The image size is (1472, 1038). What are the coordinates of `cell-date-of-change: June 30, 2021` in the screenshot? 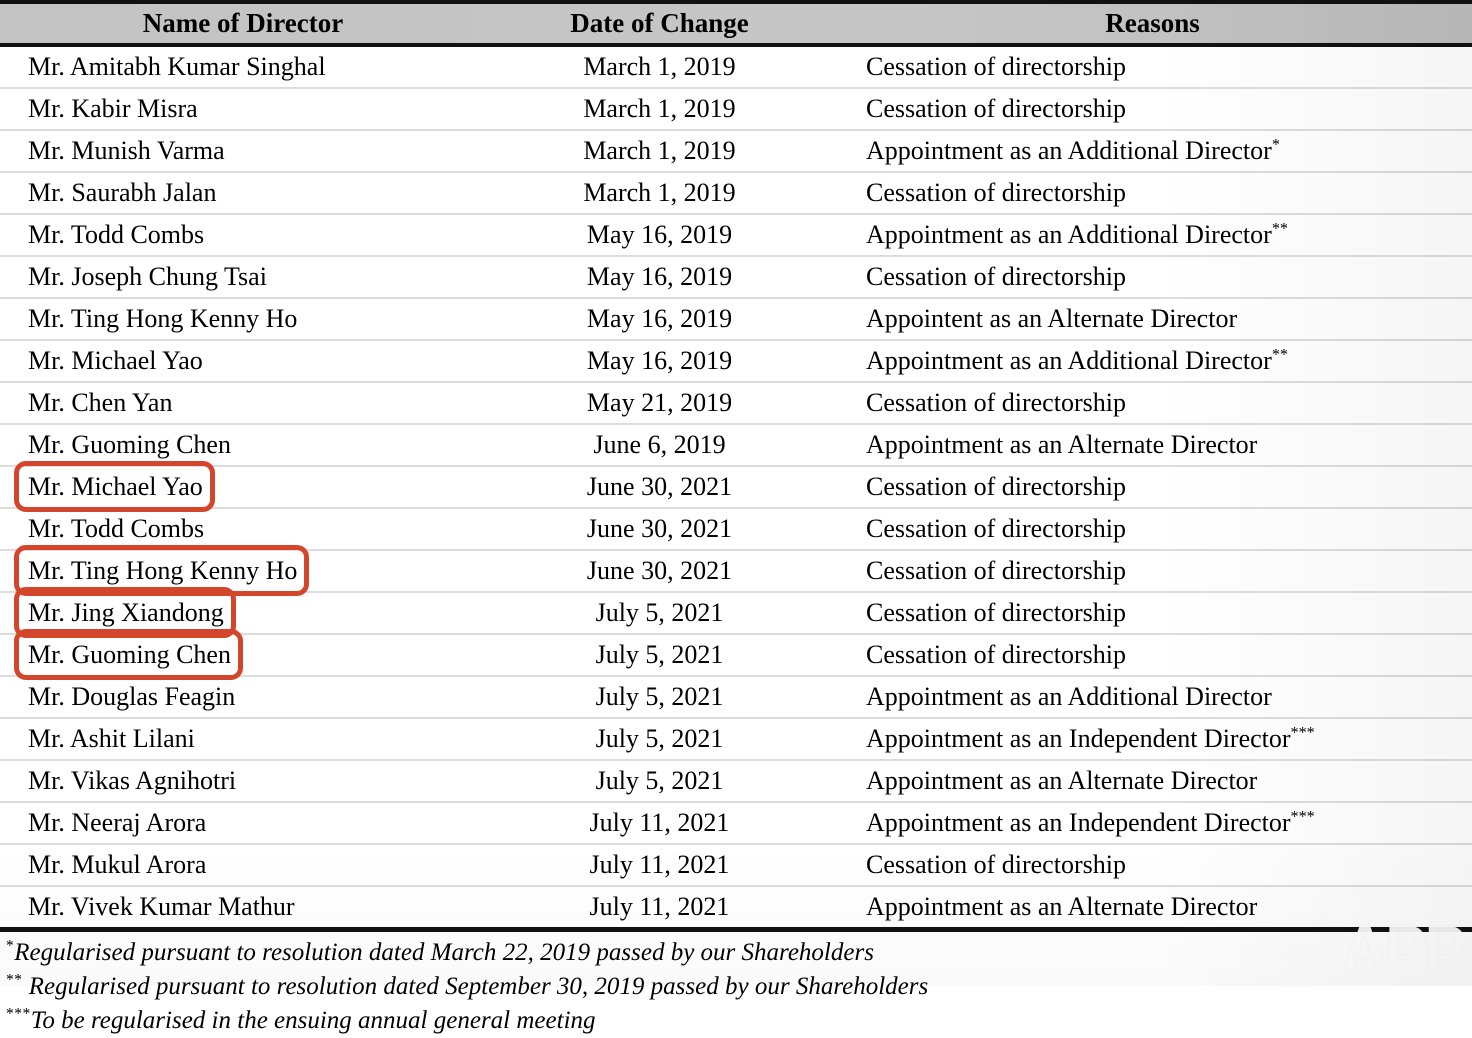 It's located at (659, 571).